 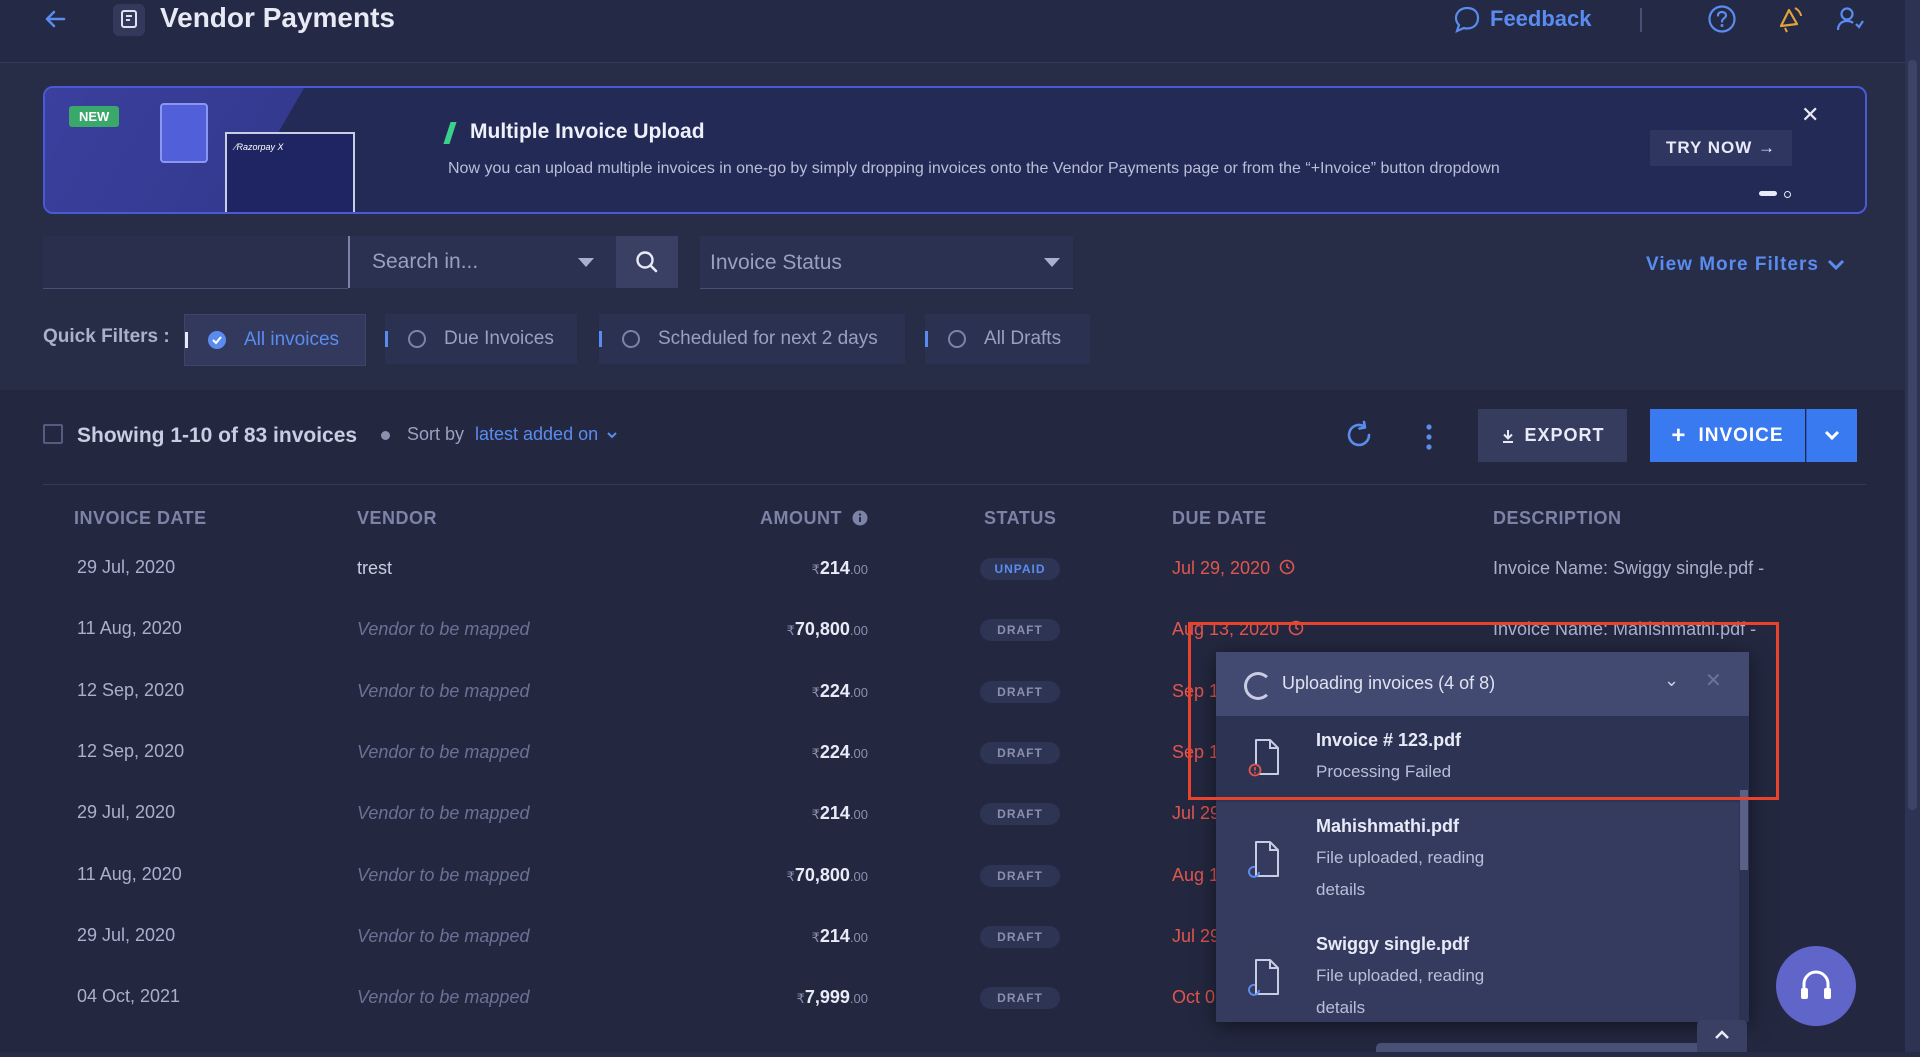 I want to click on column-amount: AMOUNT, so click(x=814, y=518).